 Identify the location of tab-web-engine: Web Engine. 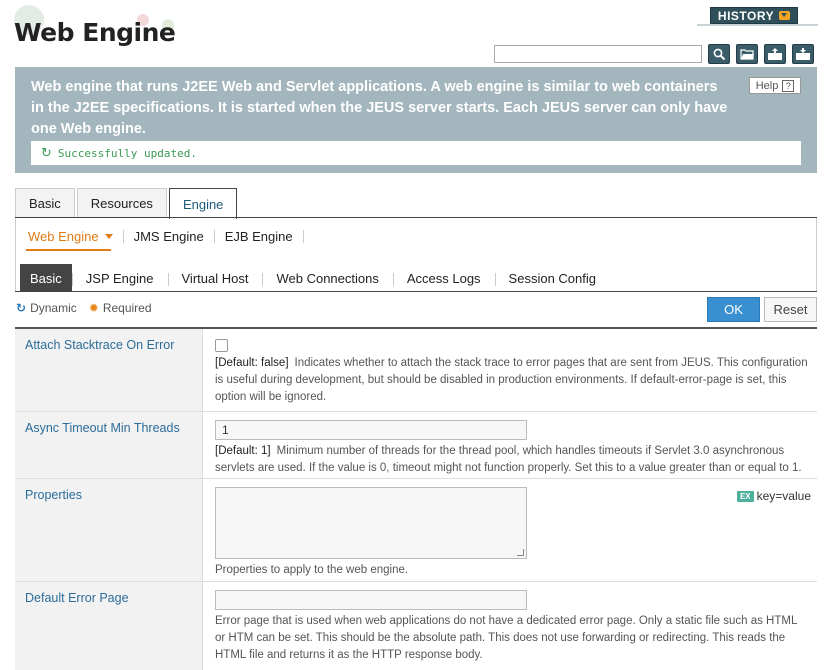
(76, 236).